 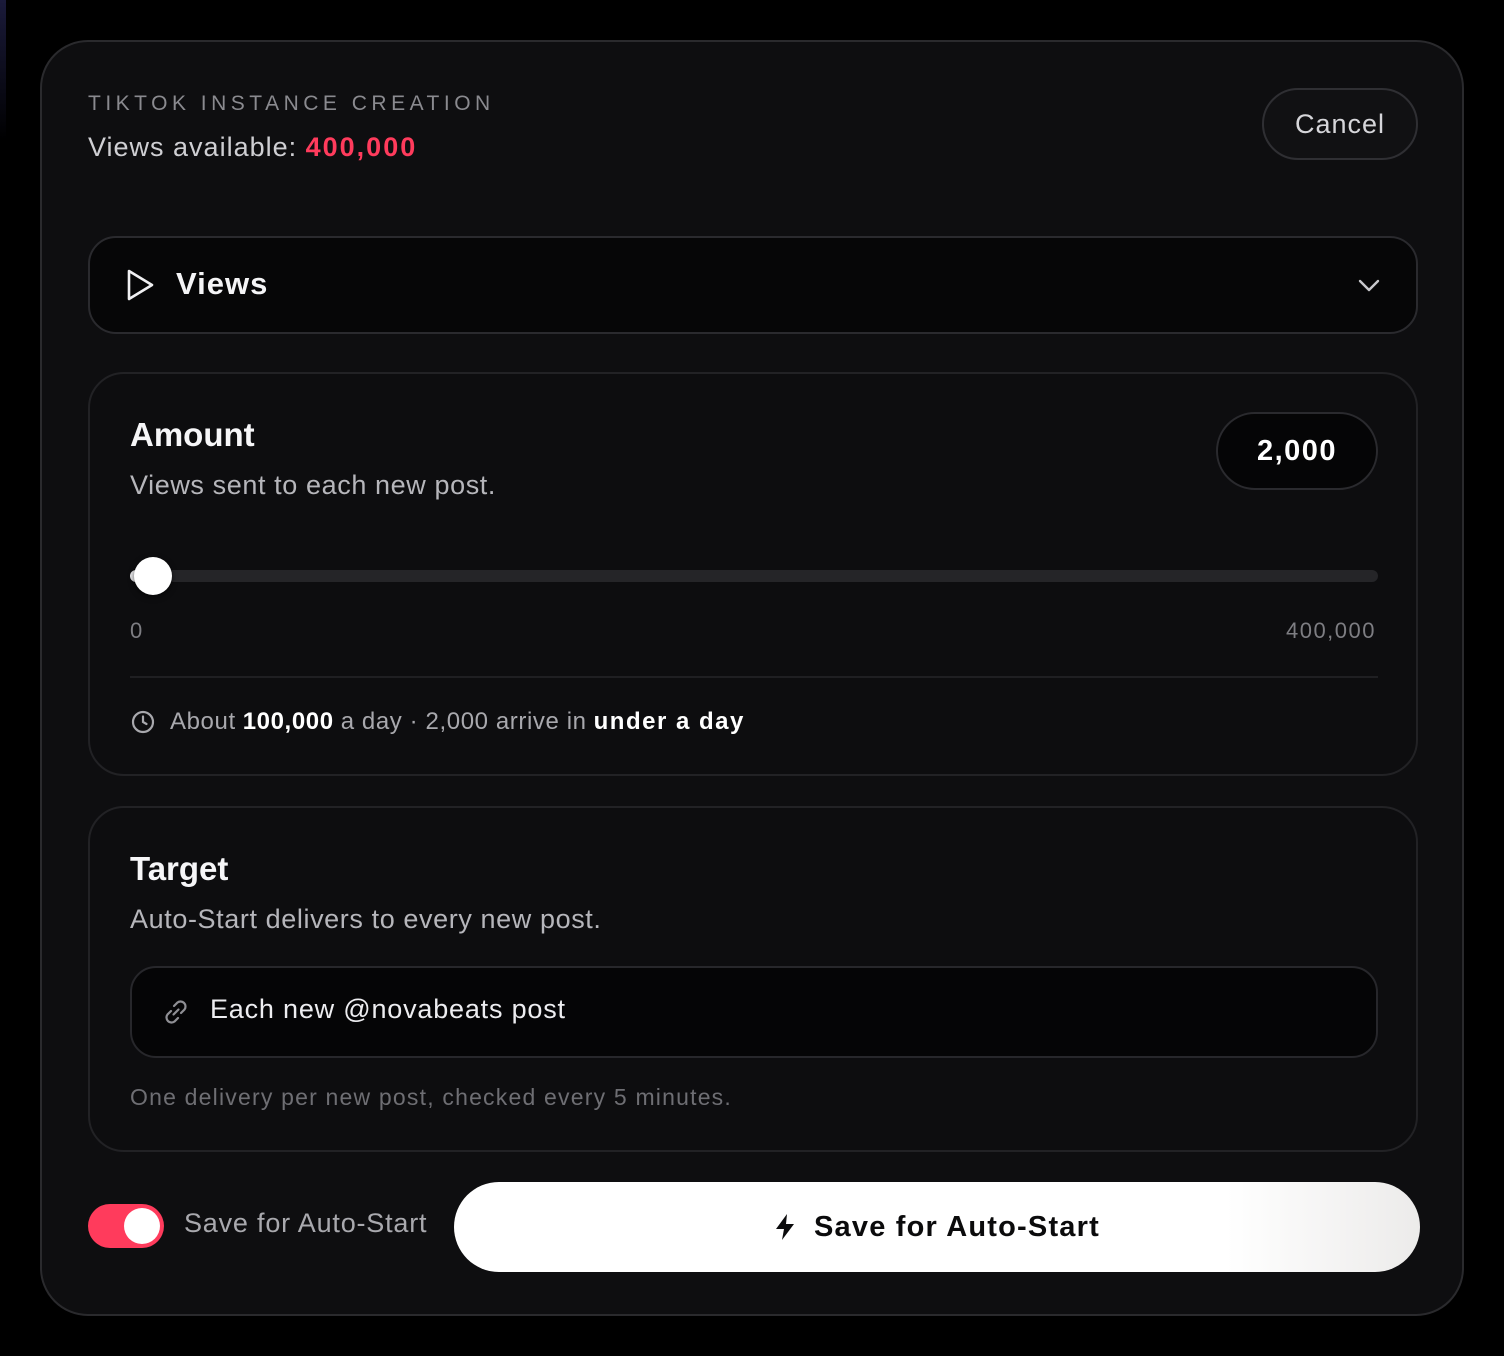 What do you see at coordinates (463, 721) in the screenshot?
I see `eta-middle: a day · 2,000 arrive in` at bounding box center [463, 721].